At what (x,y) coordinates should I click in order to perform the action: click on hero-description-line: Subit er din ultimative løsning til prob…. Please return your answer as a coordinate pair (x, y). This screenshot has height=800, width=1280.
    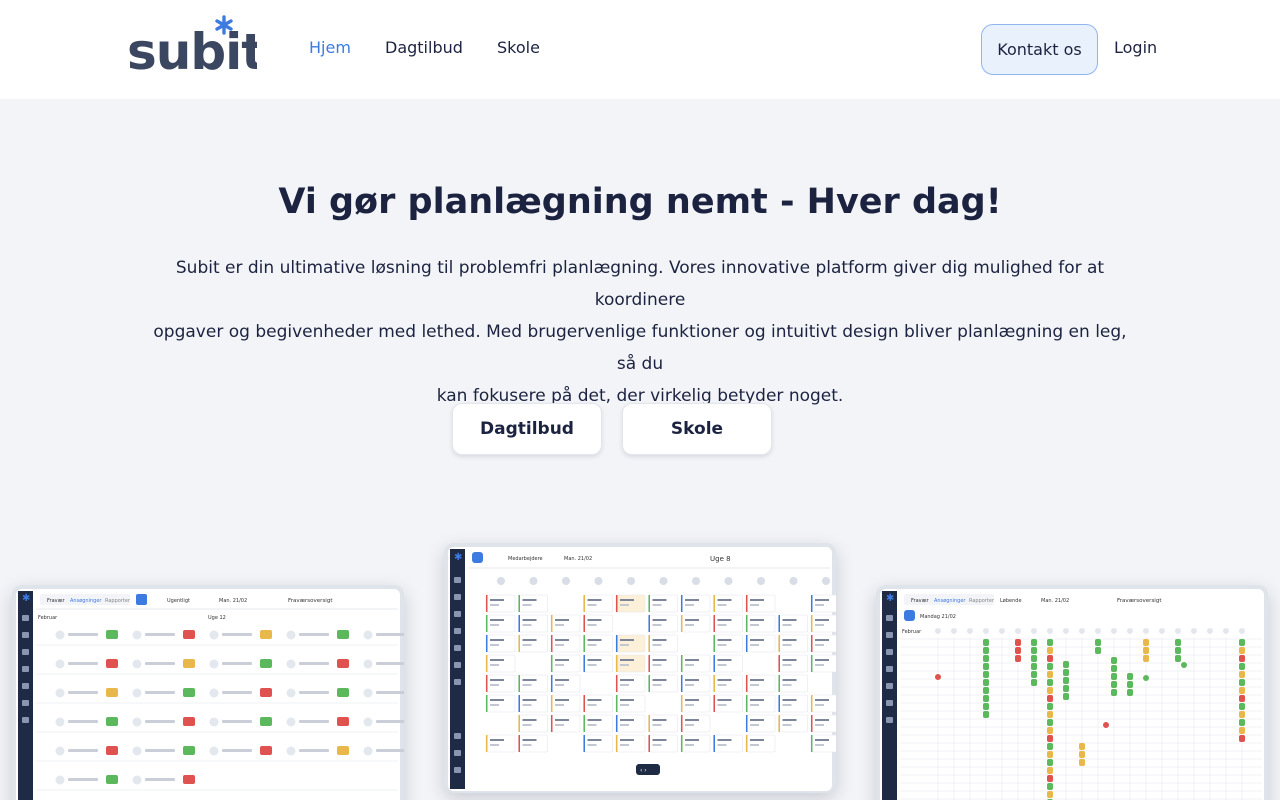
    Looking at the image, I should click on (640, 284).